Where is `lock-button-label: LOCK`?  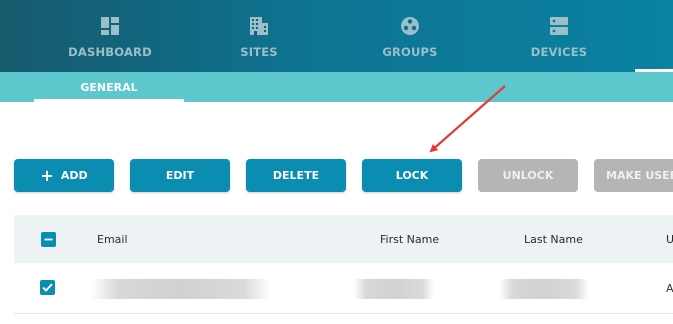 lock-button-label: LOCK is located at coordinates (412, 175).